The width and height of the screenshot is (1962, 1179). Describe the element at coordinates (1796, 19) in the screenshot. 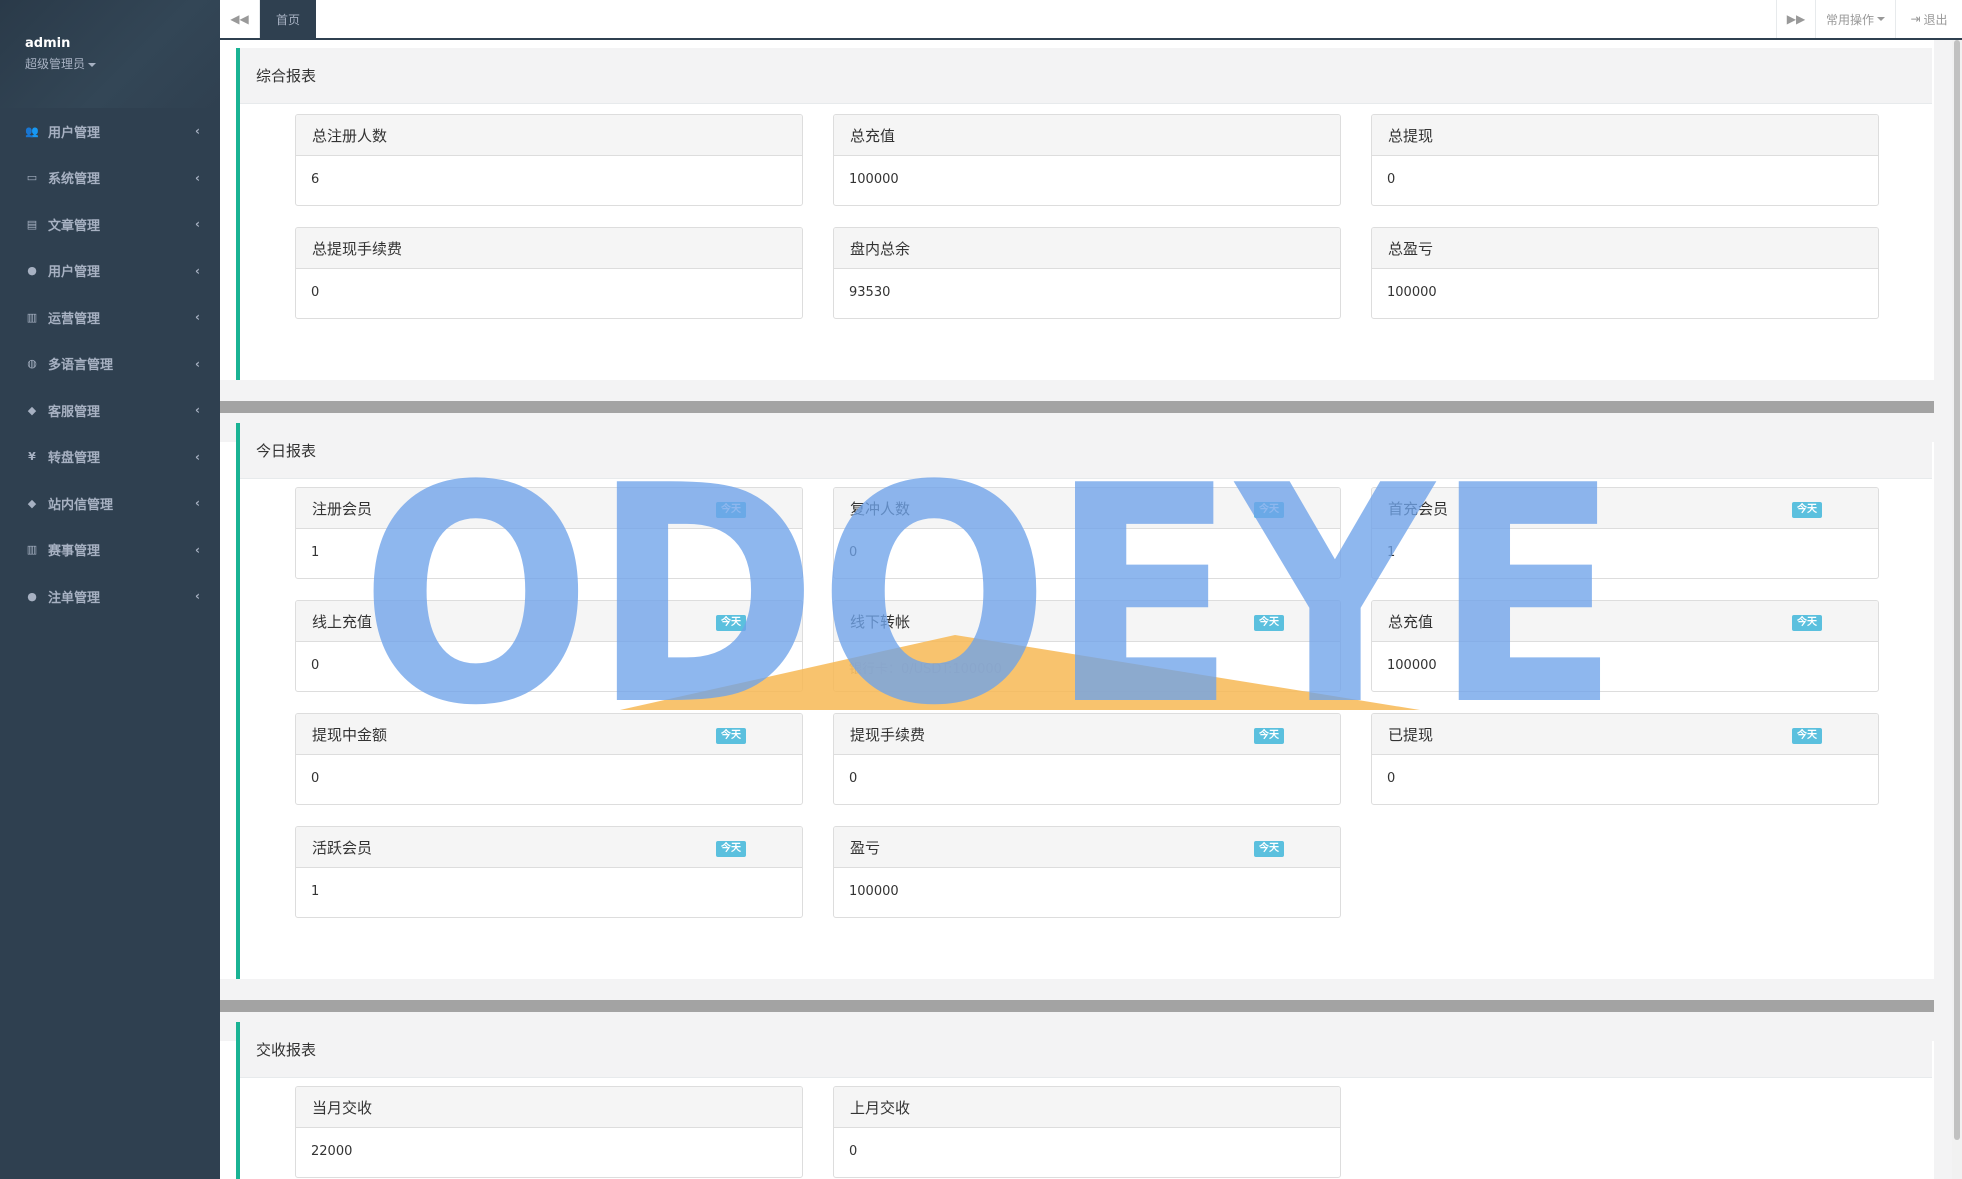

I see `tab-scroll-right-button: ▶▶` at that location.